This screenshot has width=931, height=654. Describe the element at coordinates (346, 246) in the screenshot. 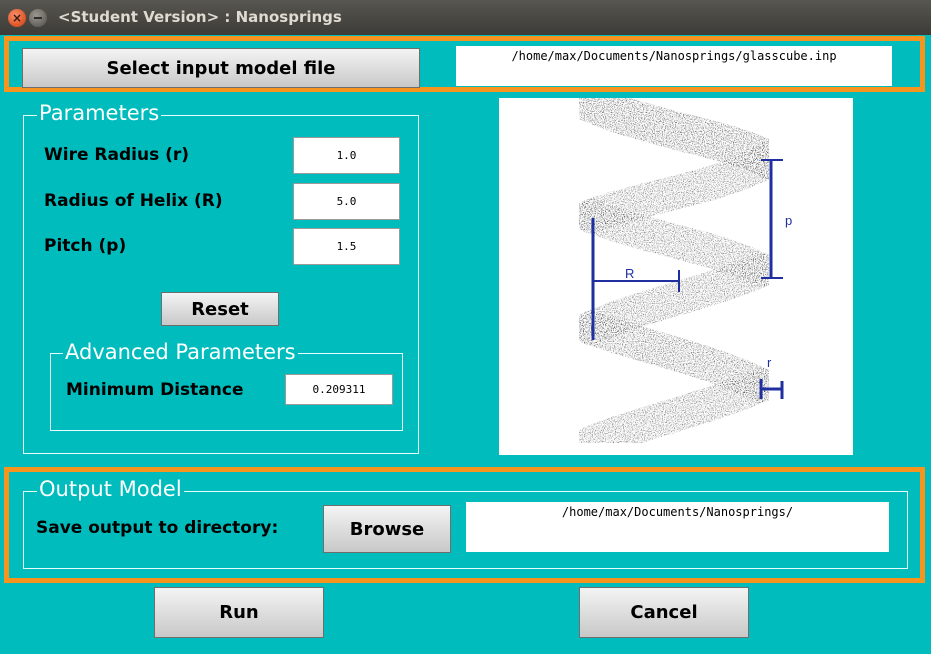

I see `pitch-input: 1.5` at that location.